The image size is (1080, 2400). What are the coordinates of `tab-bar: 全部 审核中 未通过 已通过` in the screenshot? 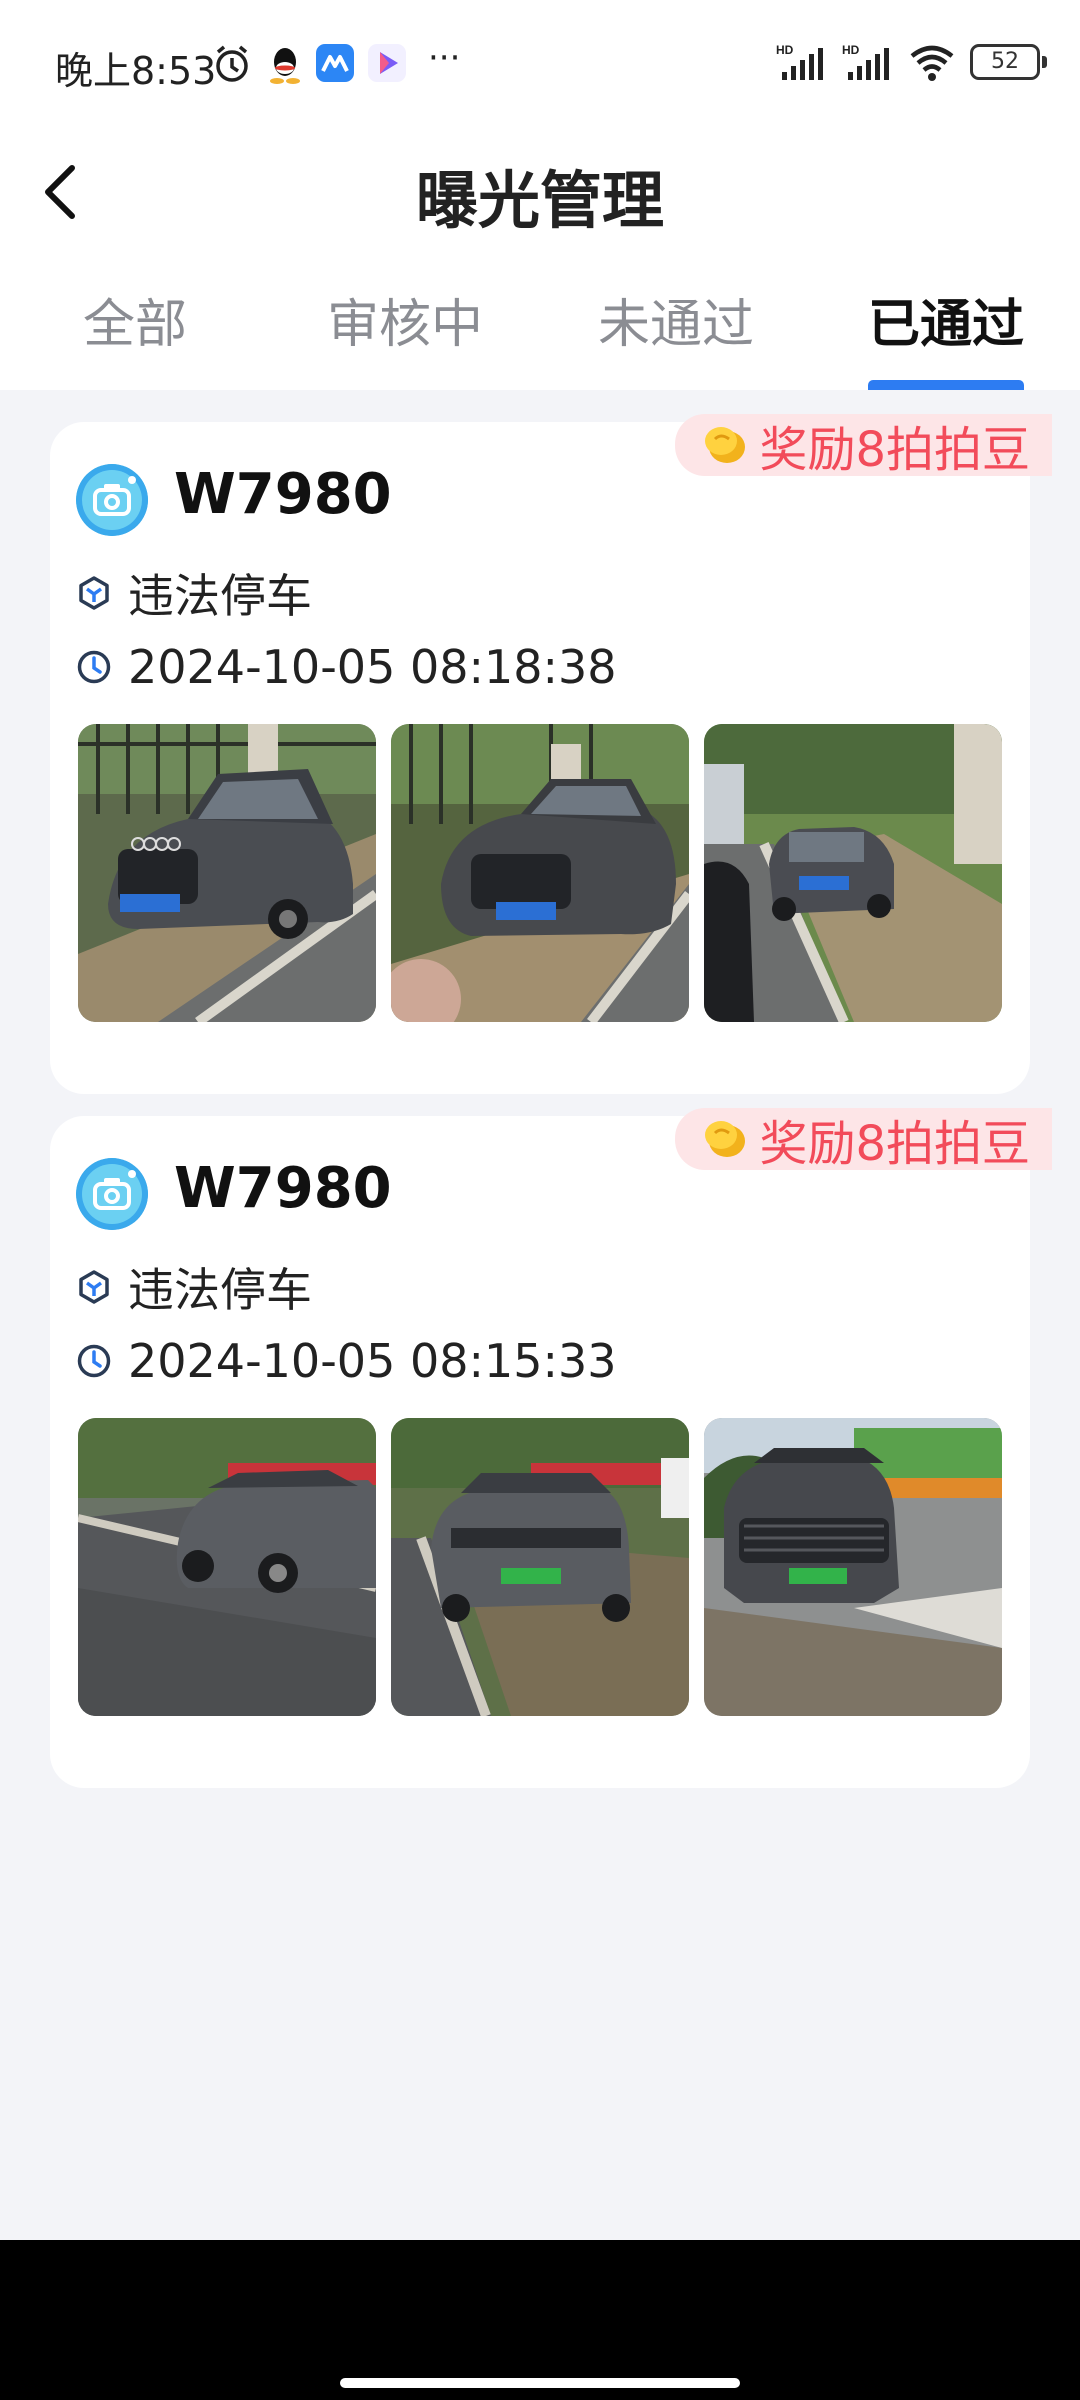 It's located at (540, 325).